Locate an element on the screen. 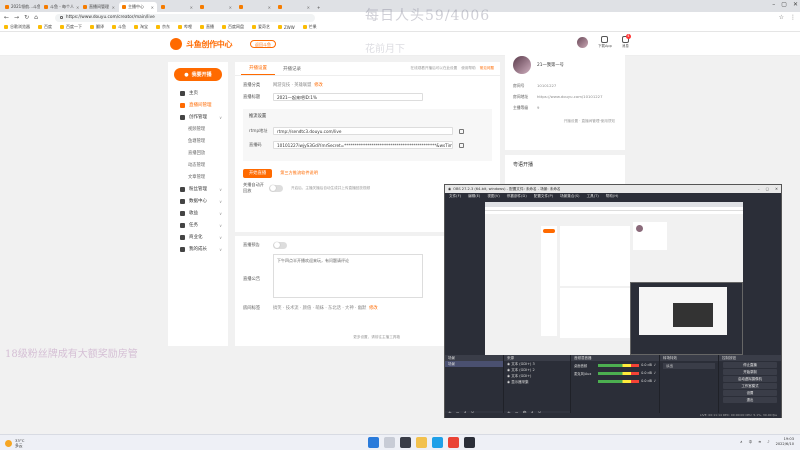  obs-menu-item: 工具(T) is located at coordinates (593, 196).